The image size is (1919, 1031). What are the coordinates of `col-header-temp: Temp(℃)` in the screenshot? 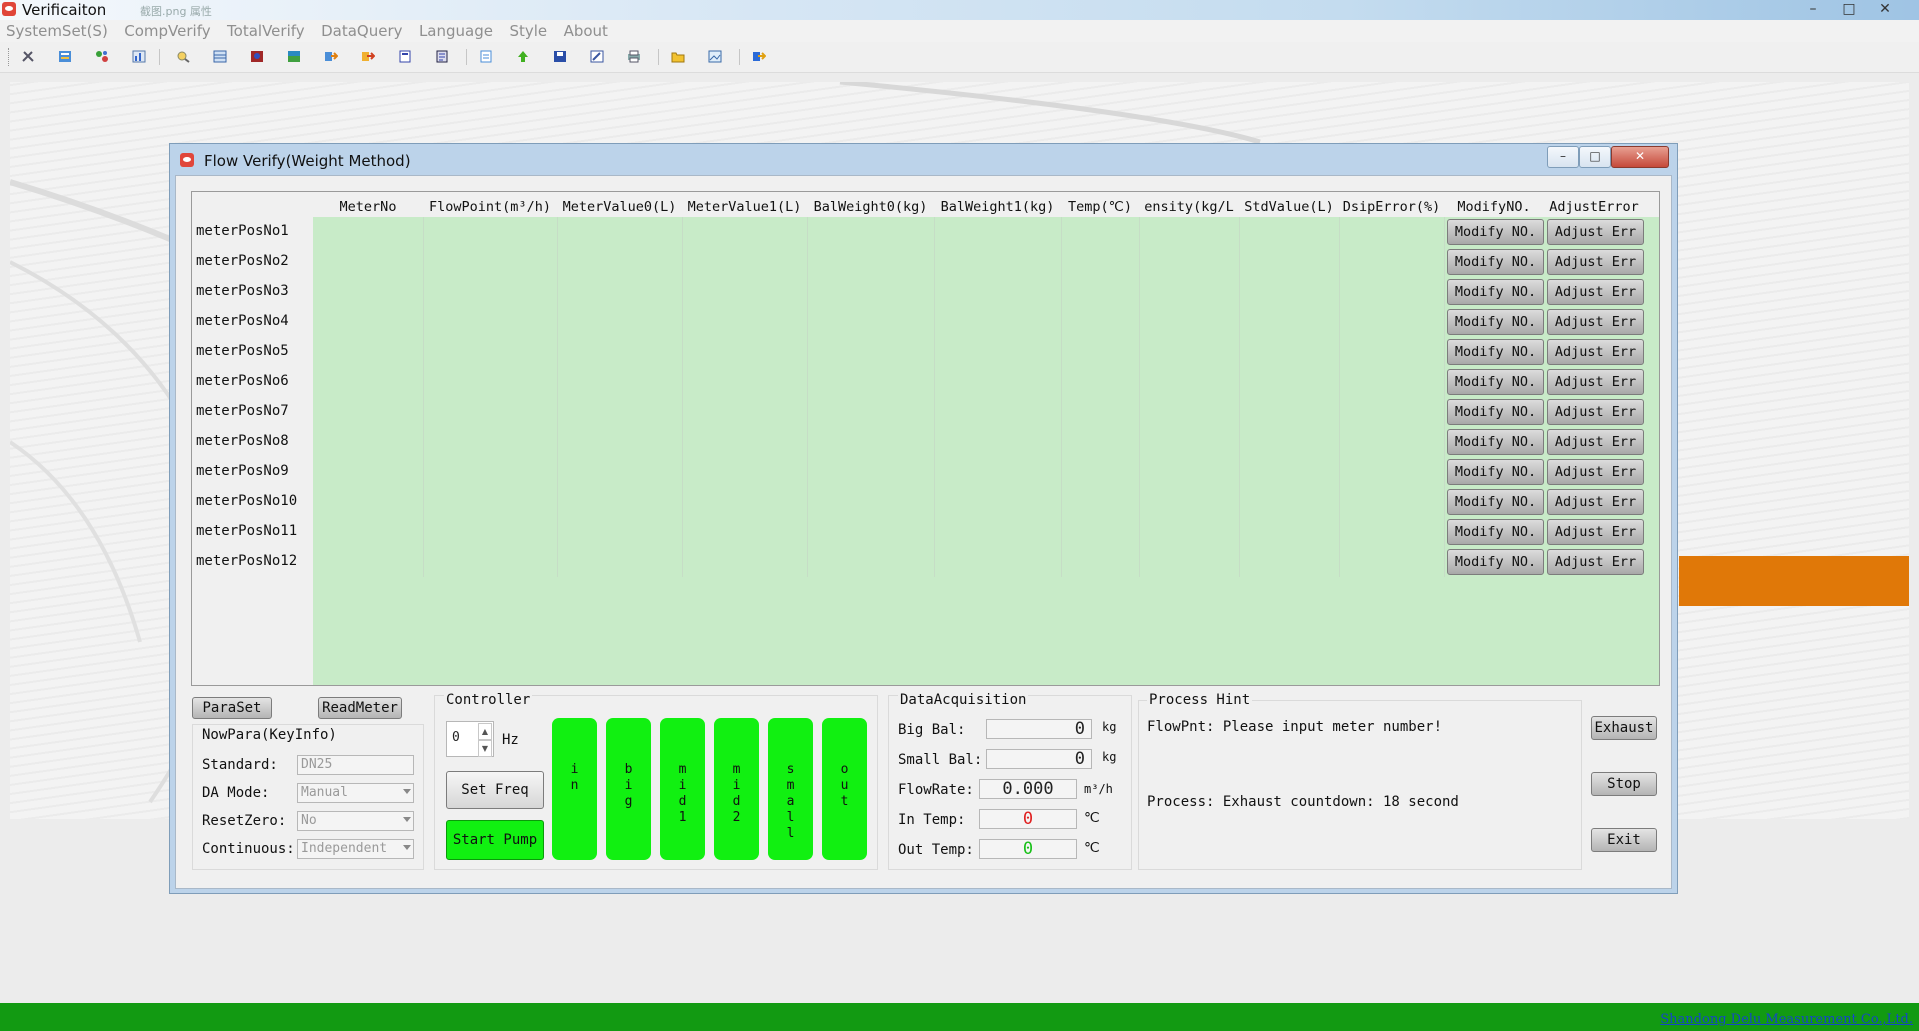 It's located at (1100, 207).